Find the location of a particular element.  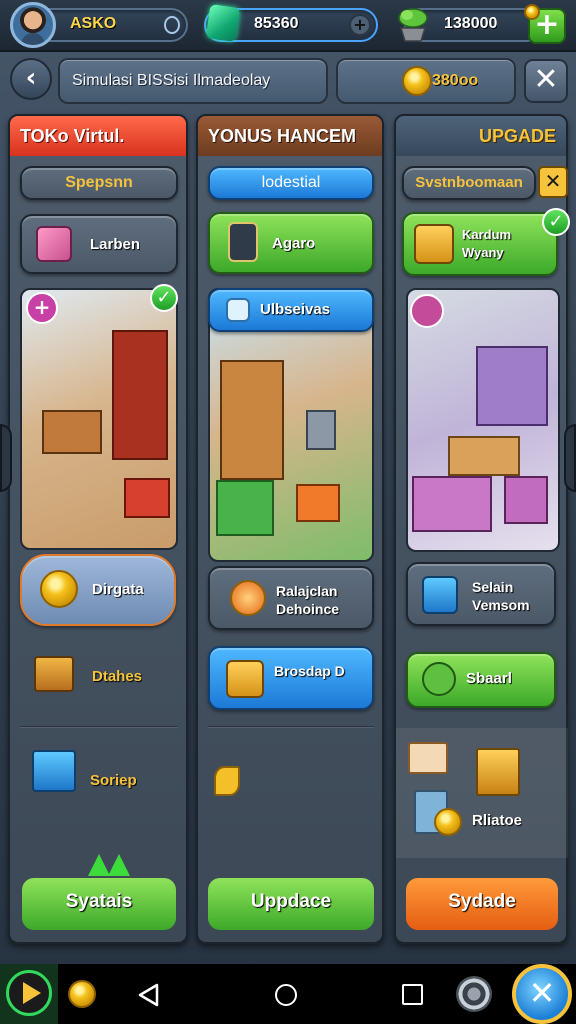

system-nav-bar: ✕ is located at coordinates (288, 994).